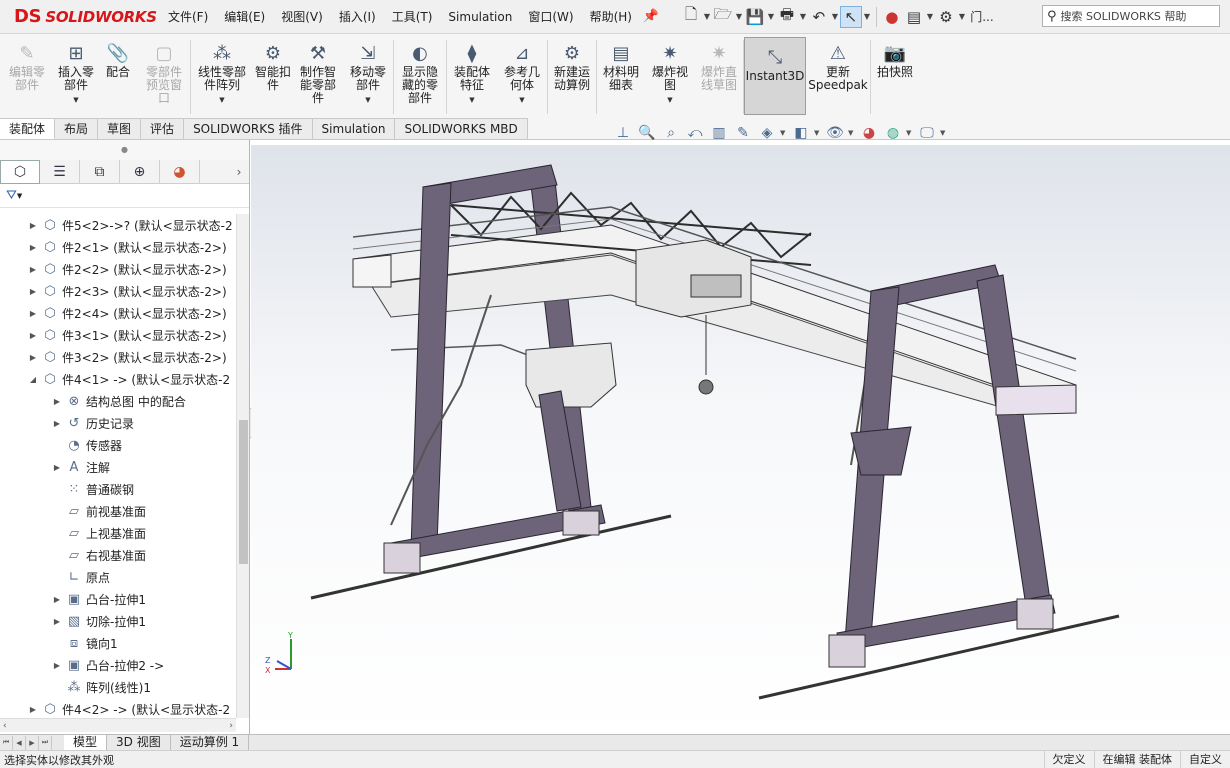 This screenshot has width=1230, height=768. Describe the element at coordinates (695, 133) in the screenshot. I see `previous-view-icon: ⤺` at that location.